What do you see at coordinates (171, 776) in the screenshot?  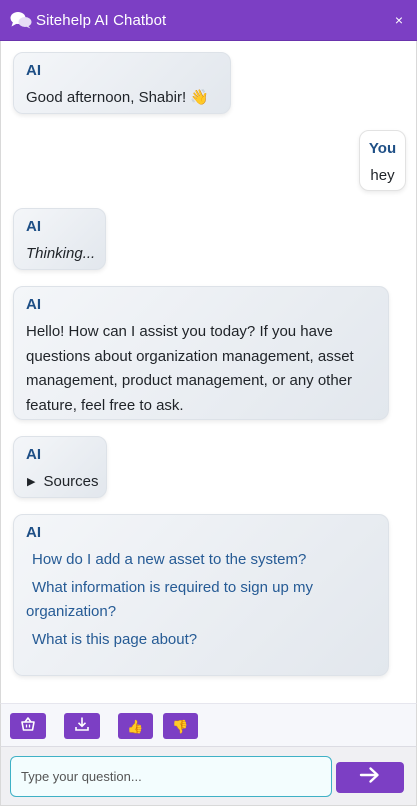 I see `question-input` at bounding box center [171, 776].